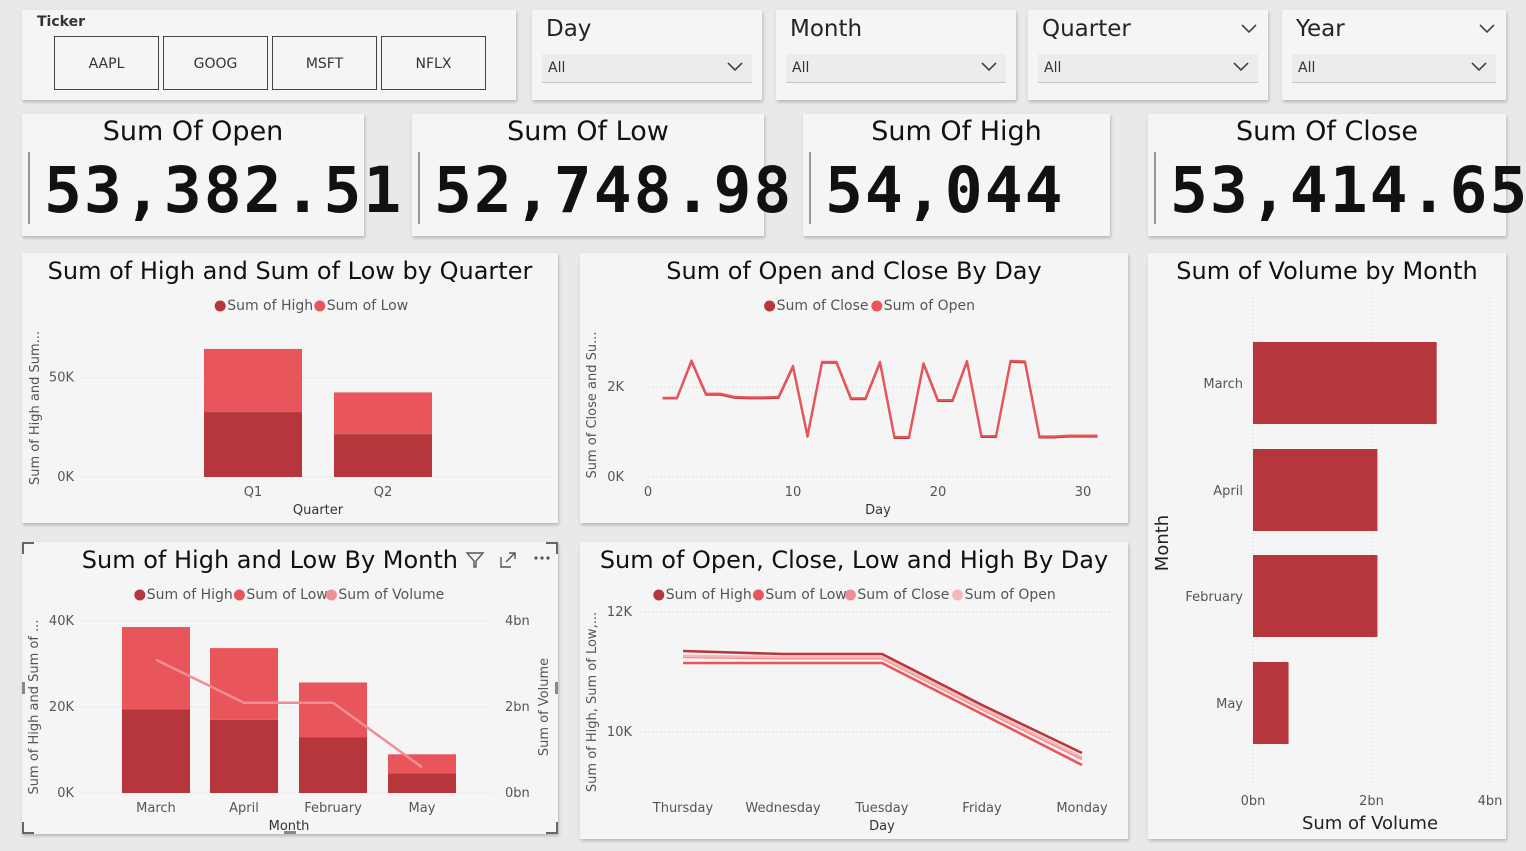  What do you see at coordinates (878, 510) in the screenshot?
I see `x-axis-title: Day` at bounding box center [878, 510].